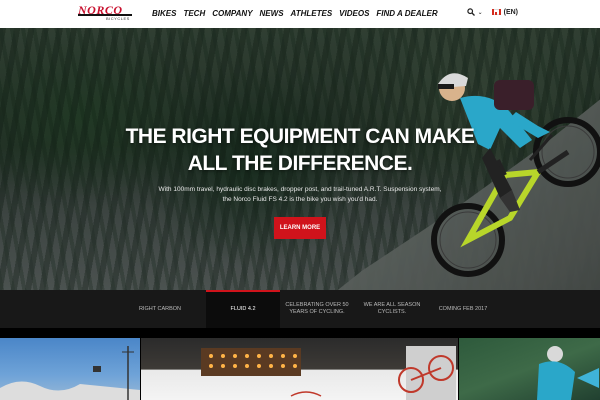  I want to click on logo-subtitle: BICYCLES, so click(118, 18).